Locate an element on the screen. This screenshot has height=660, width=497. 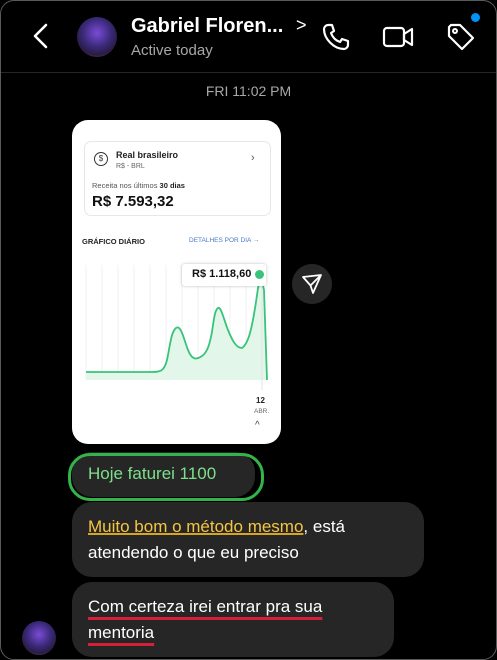
chevron-up-icon: ^ is located at coordinates (257, 425).